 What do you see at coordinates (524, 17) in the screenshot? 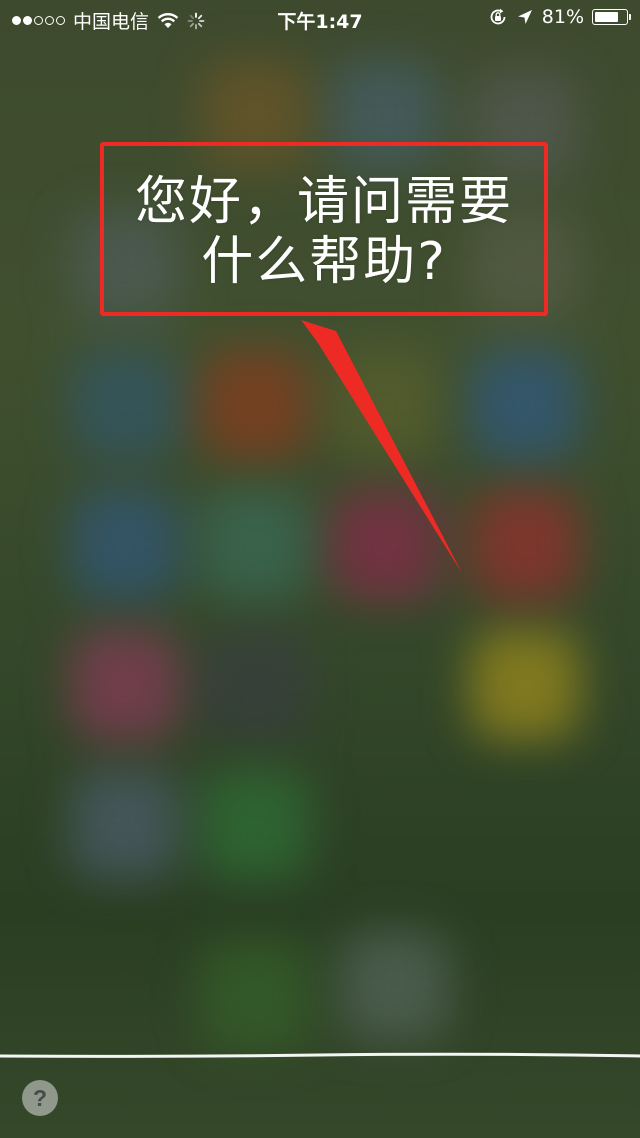
I see `location-arrow-icon` at bounding box center [524, 17].